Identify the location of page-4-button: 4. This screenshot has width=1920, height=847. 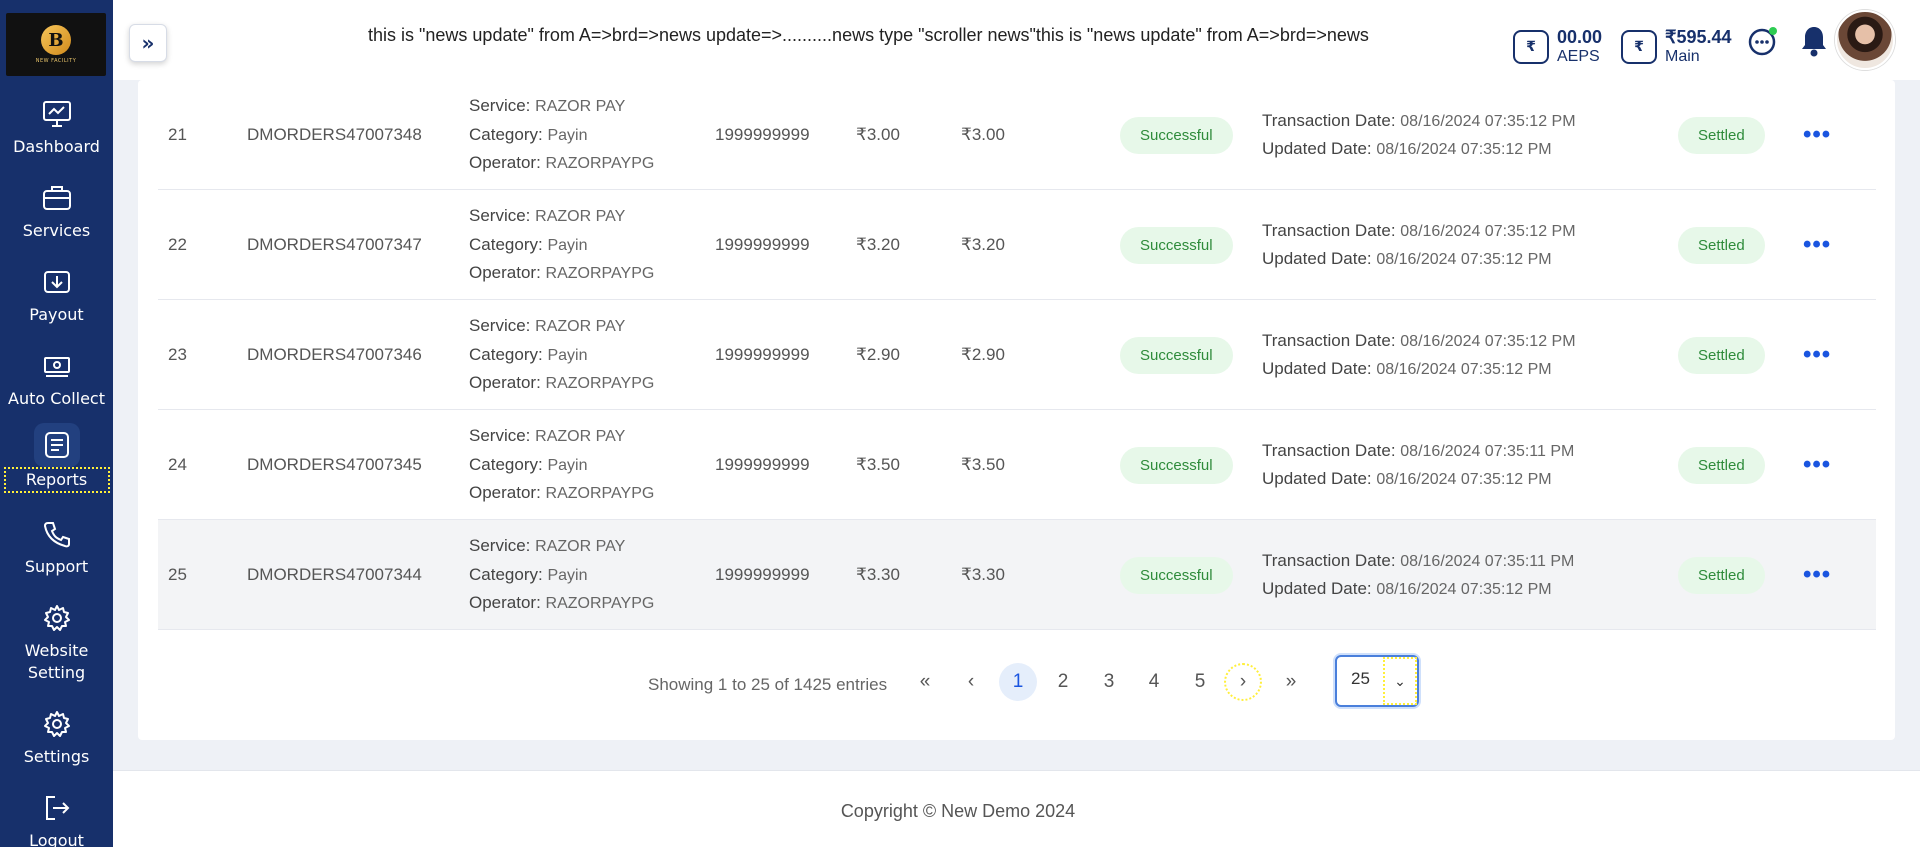
(1154, 682).